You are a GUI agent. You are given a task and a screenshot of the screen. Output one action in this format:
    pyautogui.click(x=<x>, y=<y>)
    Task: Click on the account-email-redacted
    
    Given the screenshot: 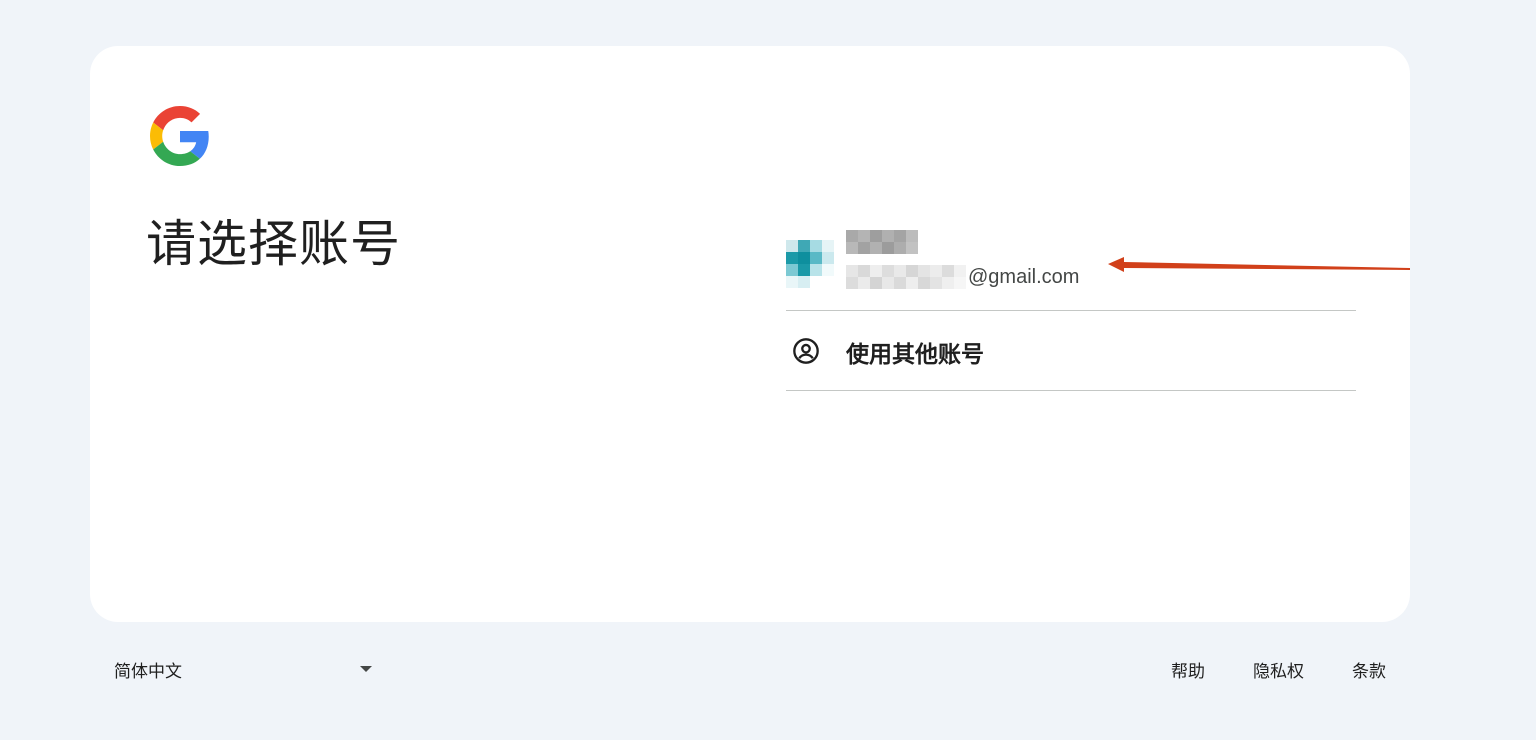 What is the action you would take?
    pyautogui.click(x=906, y=277)
    